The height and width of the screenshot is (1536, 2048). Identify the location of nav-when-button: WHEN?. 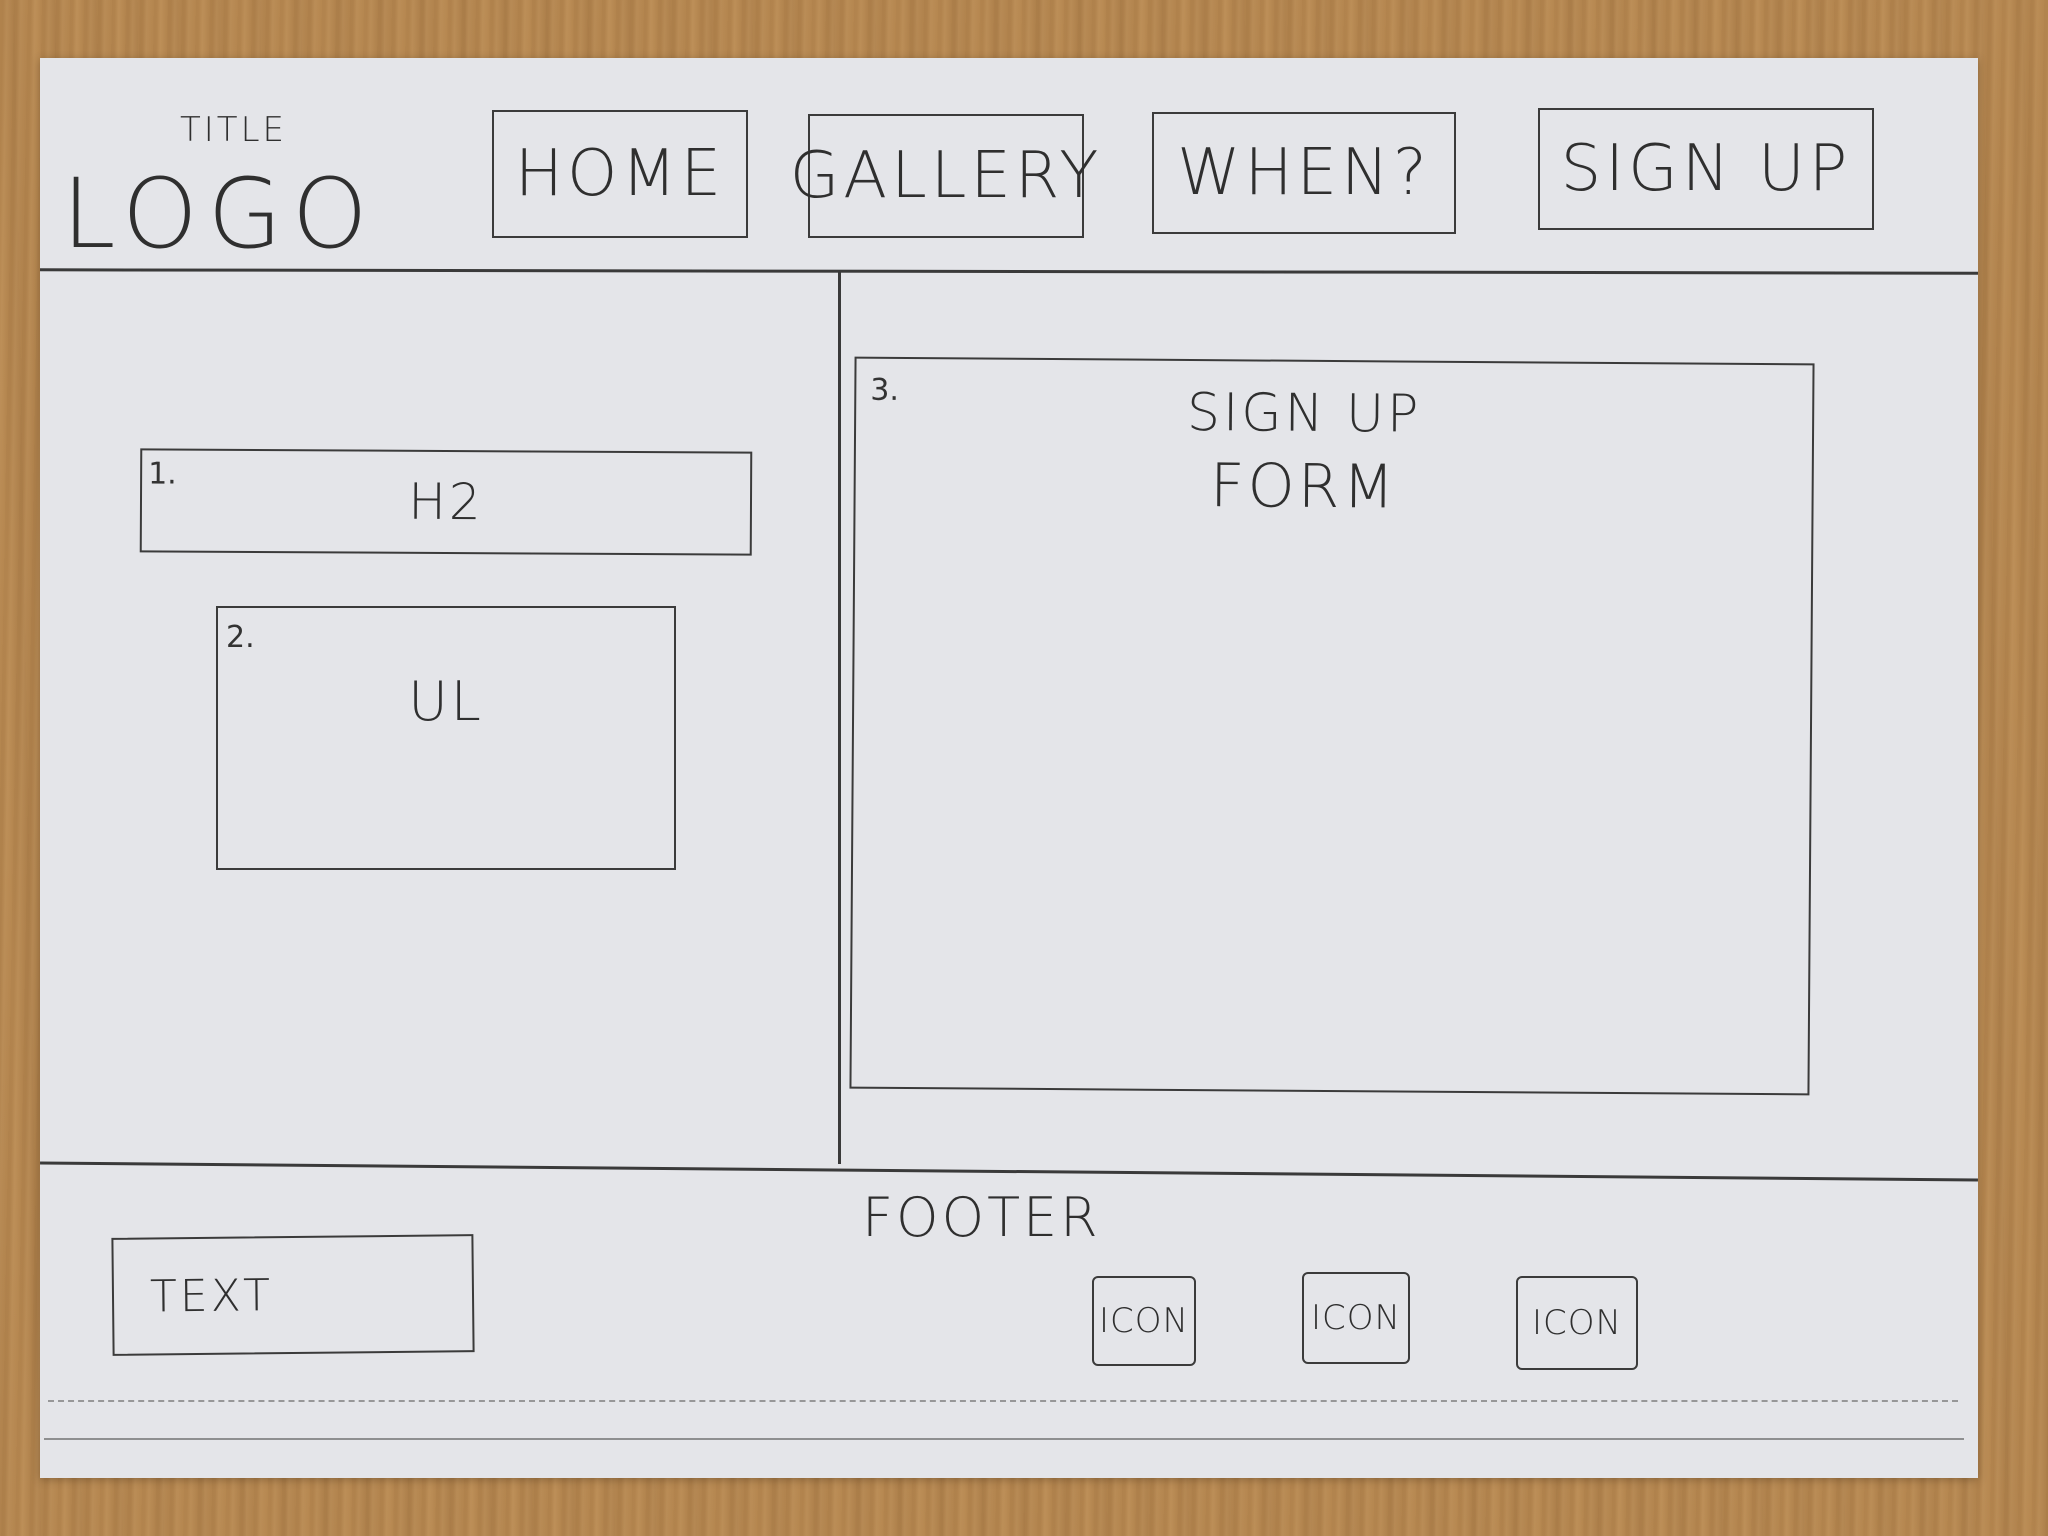
(1304, 173).